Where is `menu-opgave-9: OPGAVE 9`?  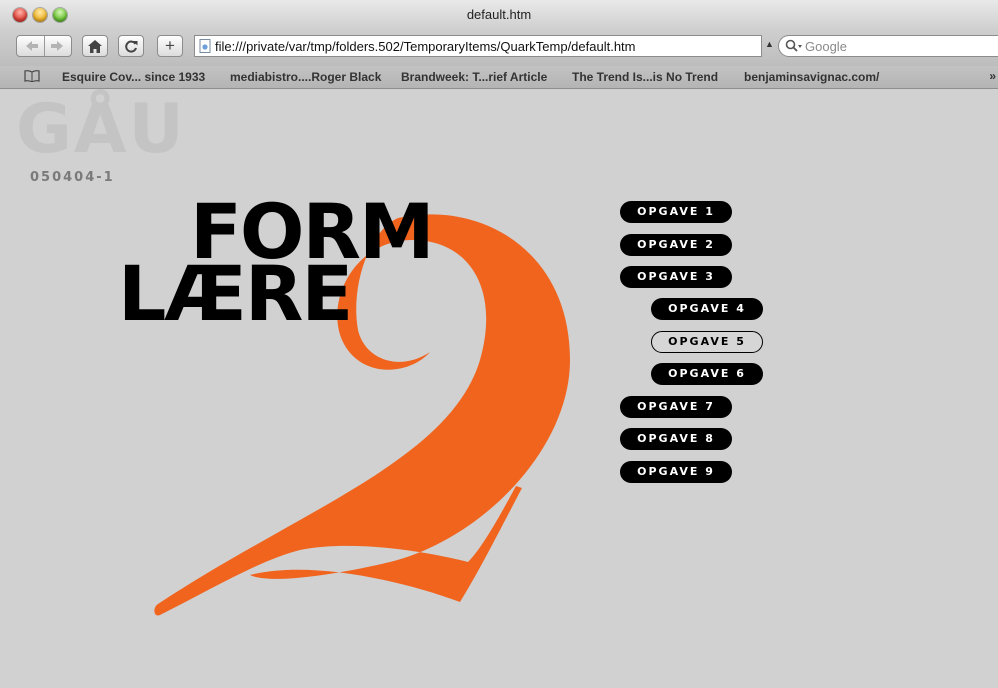
menu-opgave-9: OPGAVE 9 is located at coordinates (676, 472).